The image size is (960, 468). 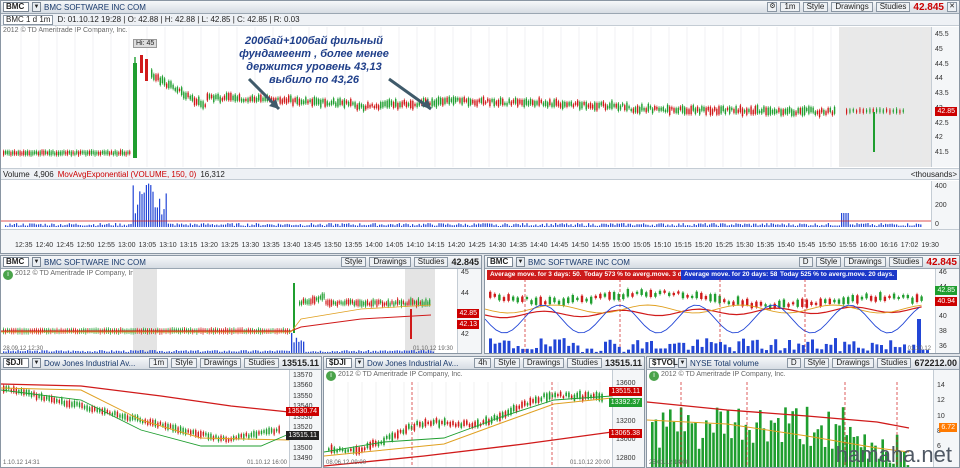 What do you see at coordinates (711, 311) in the screenshot?
I see `panel3-chart` at bounding box center [711, 311].